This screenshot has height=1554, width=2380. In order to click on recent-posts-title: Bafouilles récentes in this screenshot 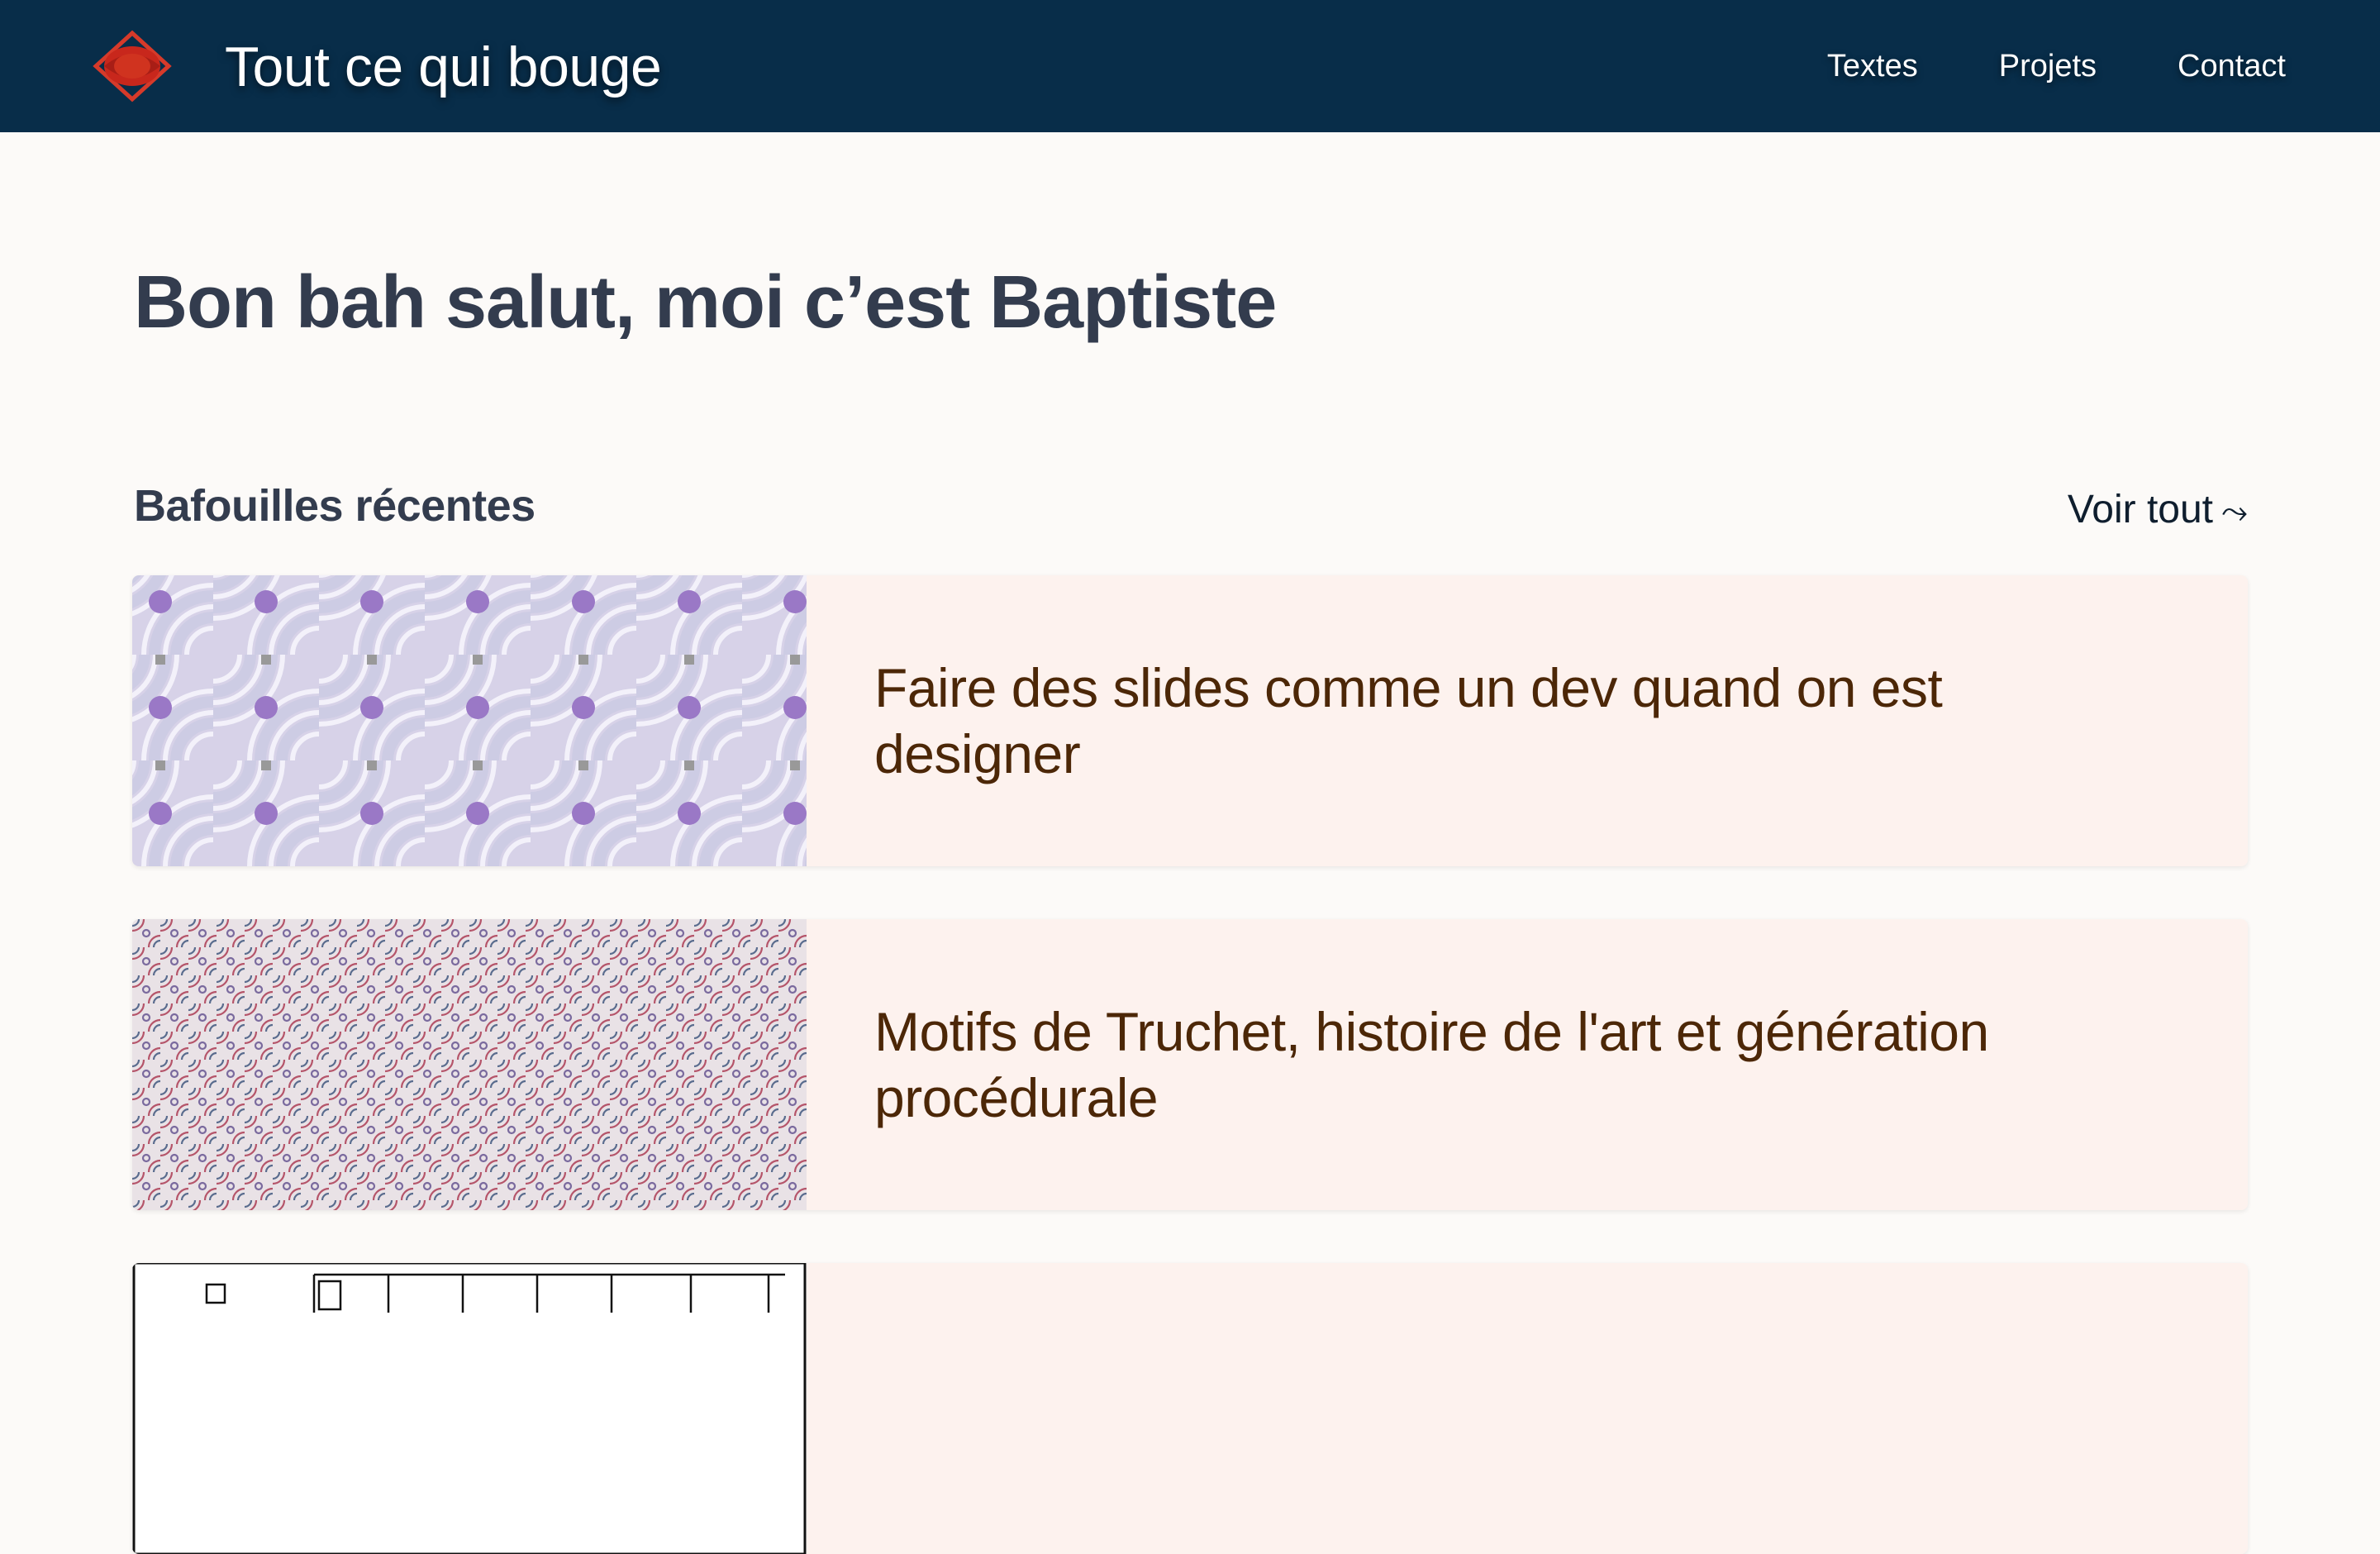, I will do `click(335, 506)`.